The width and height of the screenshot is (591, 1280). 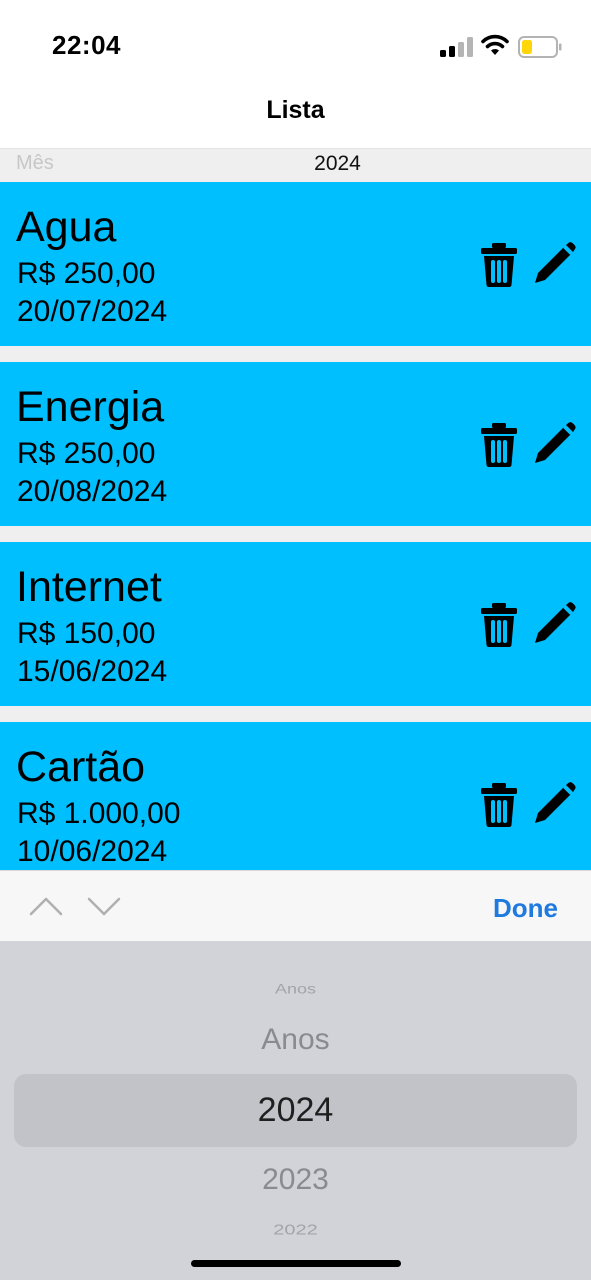 I want to click on picker-option-selected: 2024, so click(x=295, y=1110).